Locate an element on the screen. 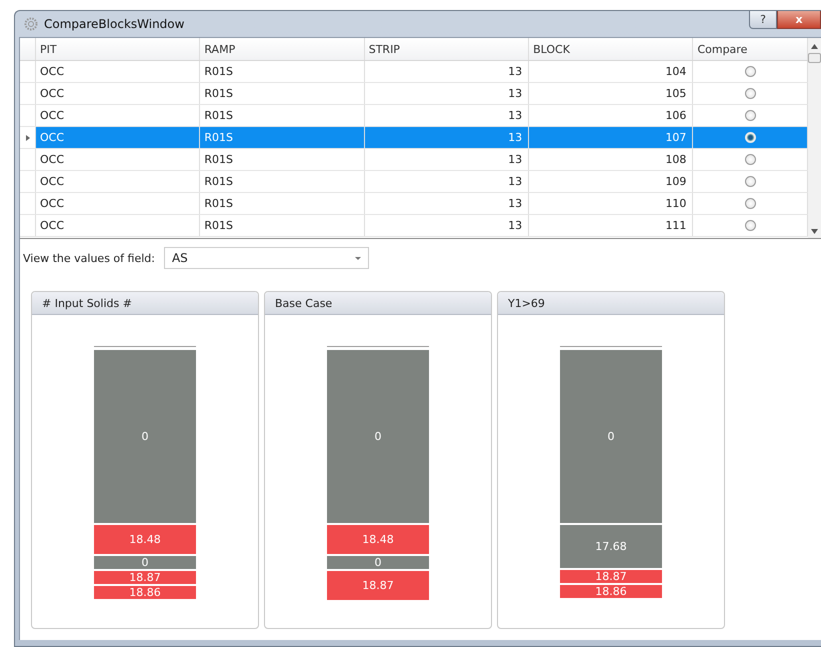  table-row: OCC R01S 13 105 is located at coordinates (414, 94).